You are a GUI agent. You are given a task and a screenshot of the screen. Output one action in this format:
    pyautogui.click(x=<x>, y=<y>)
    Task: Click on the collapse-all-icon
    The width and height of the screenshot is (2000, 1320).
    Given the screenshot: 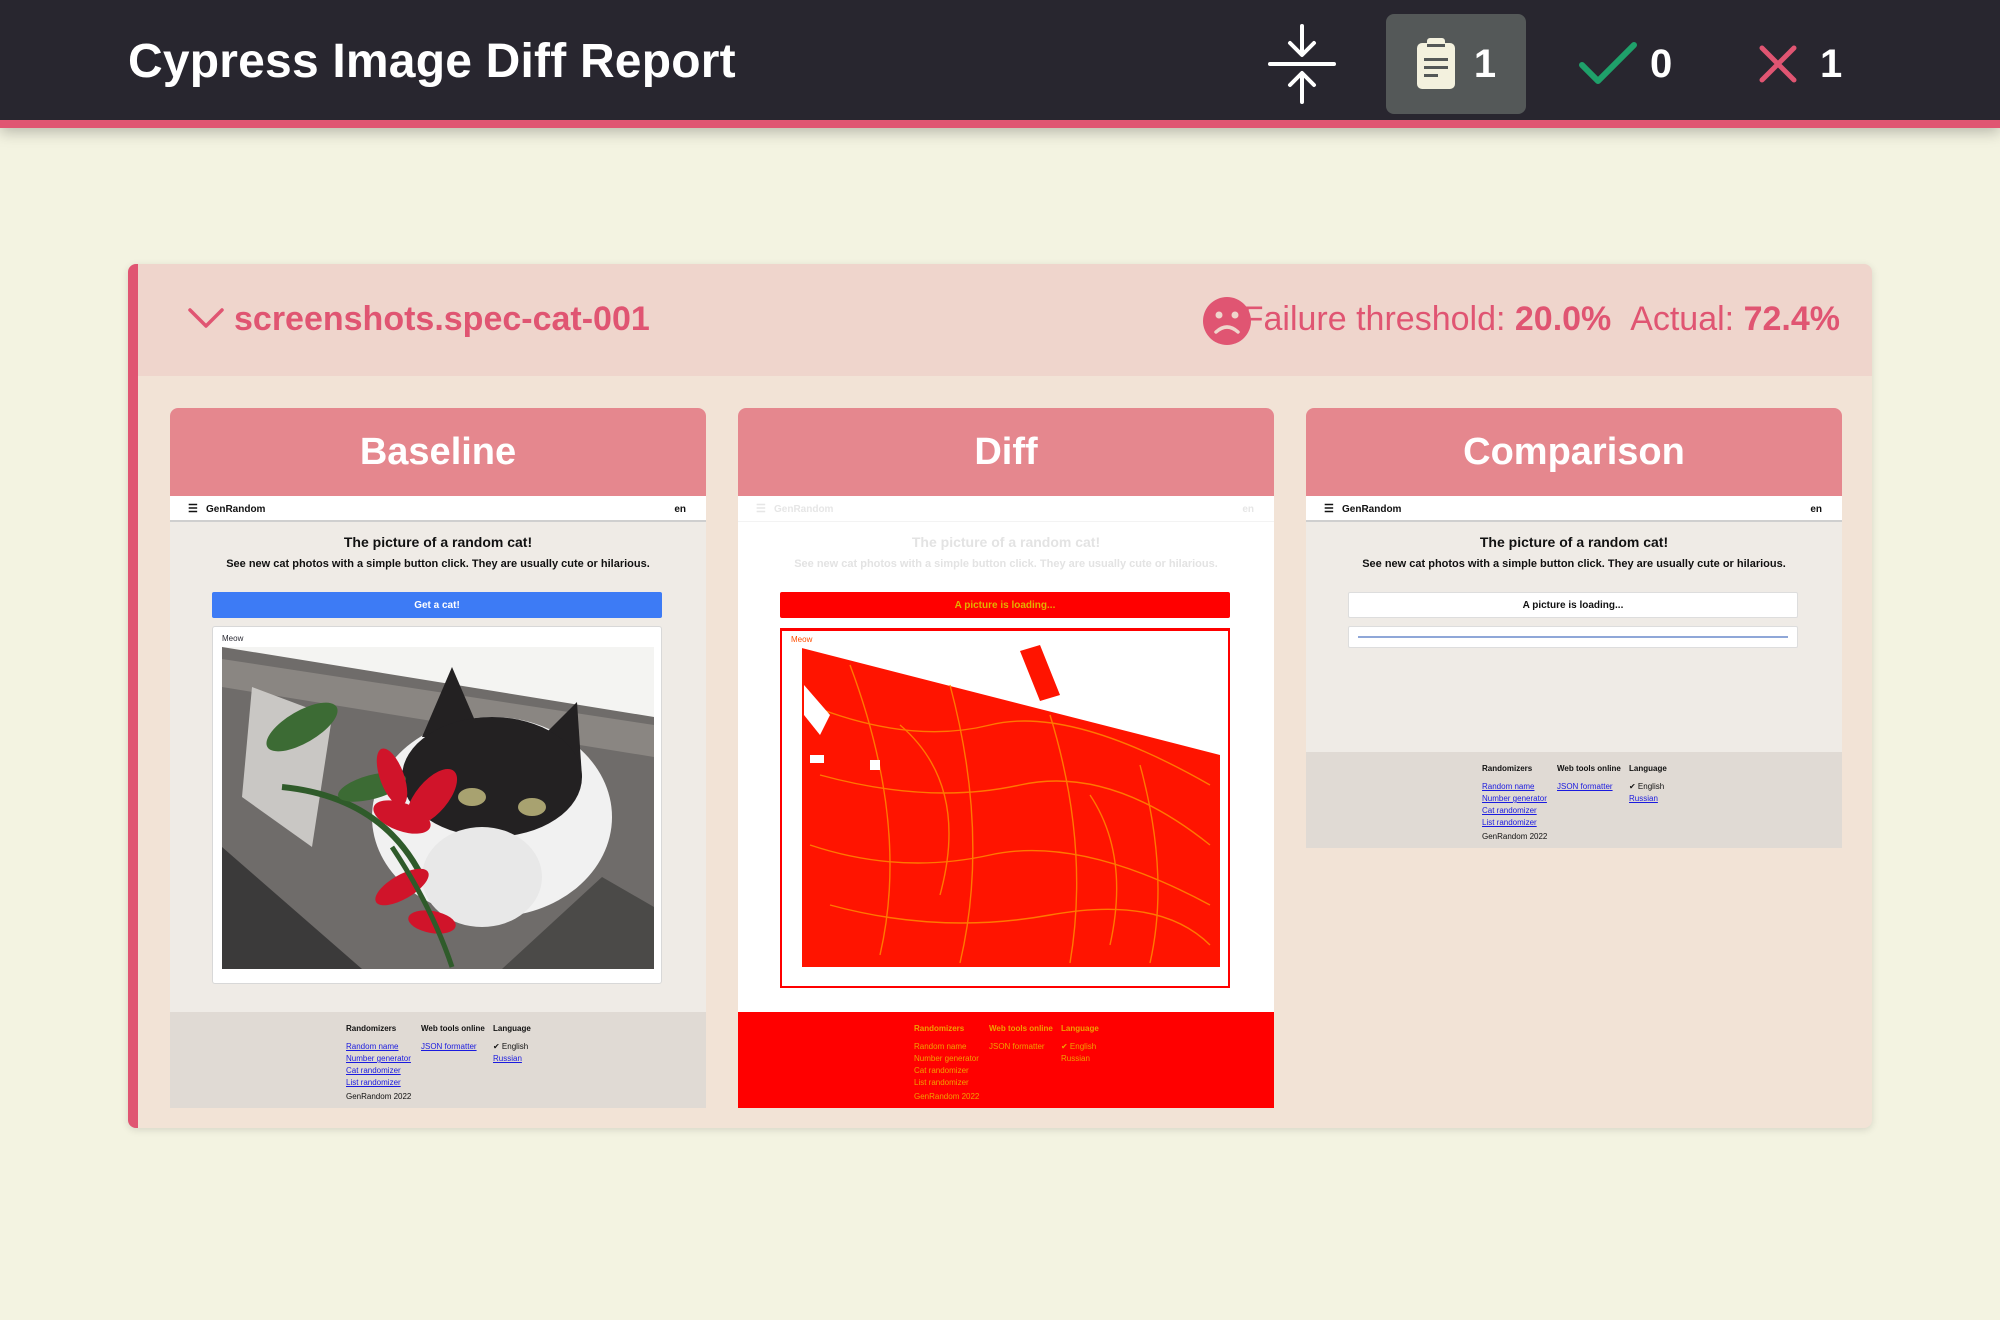 What is the action you would take?
    pyautogui.click(x=1302, y=64)
    